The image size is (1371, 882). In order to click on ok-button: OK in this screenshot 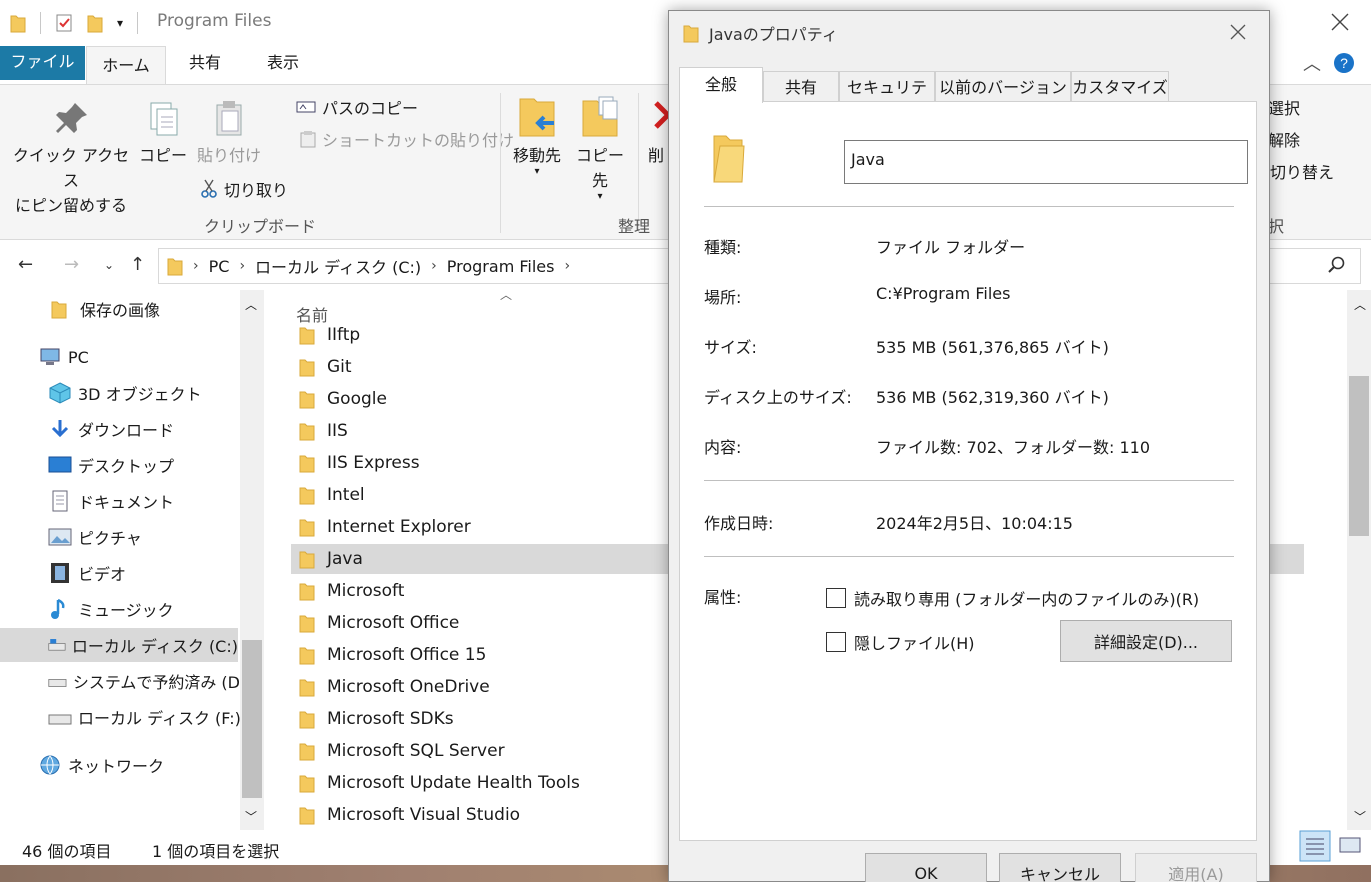, I will do `click(926, 867)`.